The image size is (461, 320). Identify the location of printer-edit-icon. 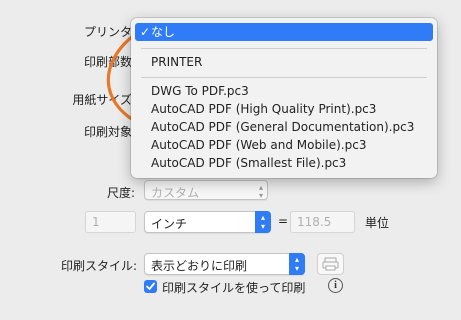
(330, 264).